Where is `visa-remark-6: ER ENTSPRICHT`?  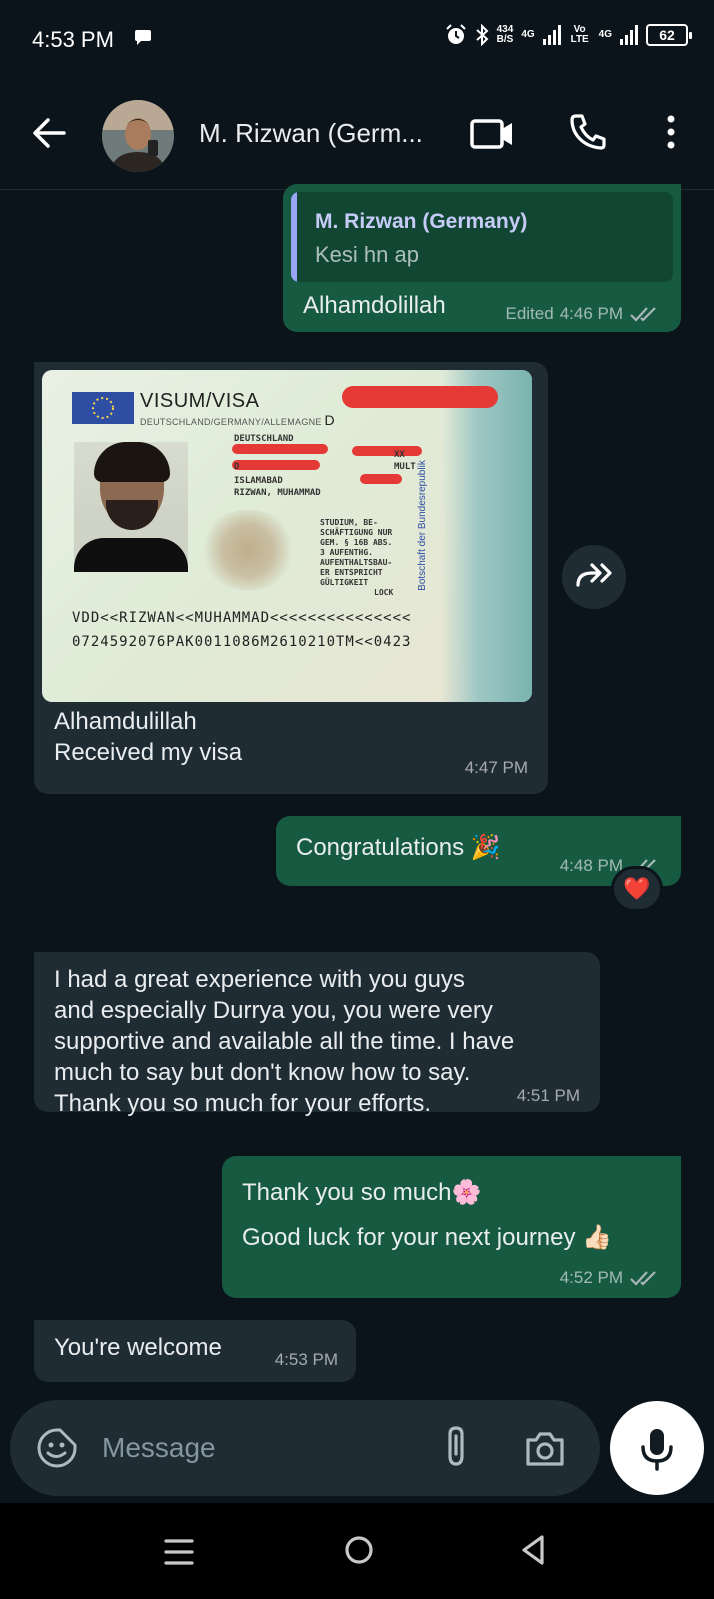
visa-remark-6: ER ENTSPRICHT is located at coordinates (351, 572).